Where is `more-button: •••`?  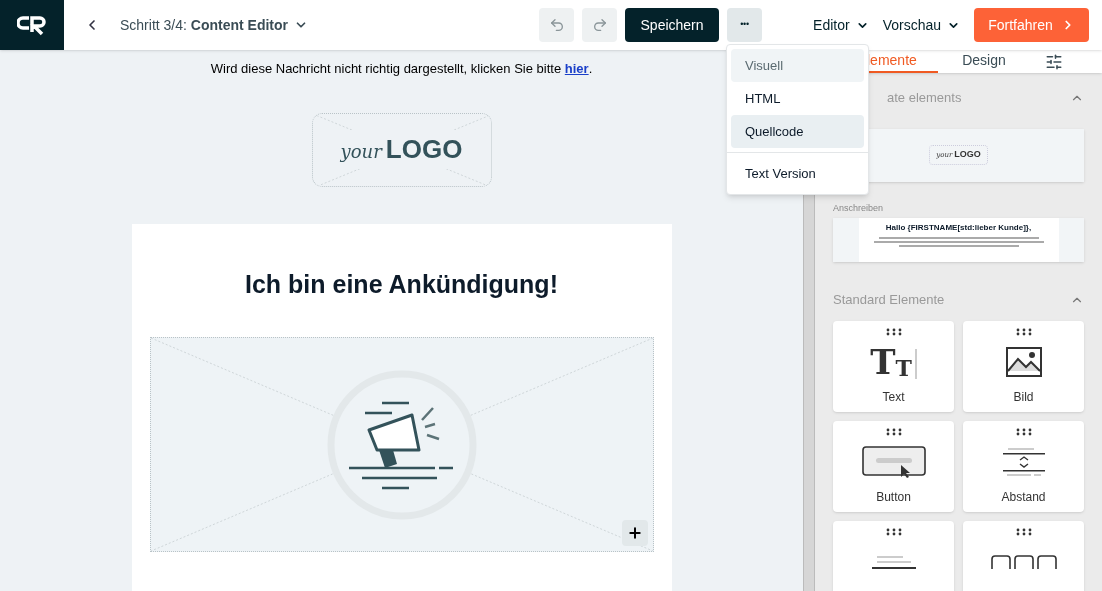
more-button: ••• is located at coordinates (745, 25).